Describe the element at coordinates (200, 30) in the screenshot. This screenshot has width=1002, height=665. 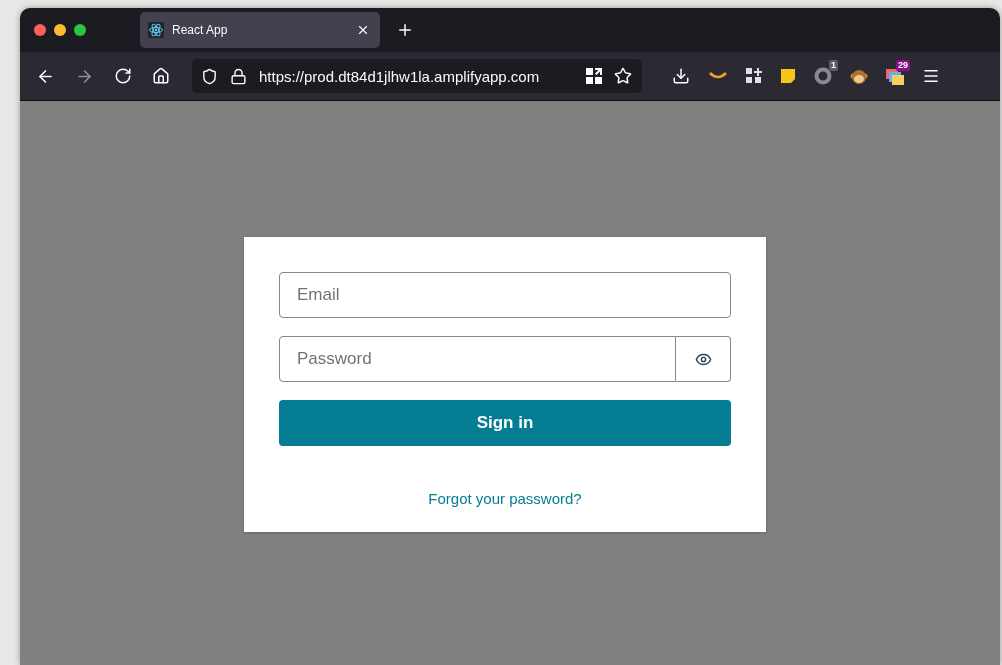
I see `tab-title: React App` at that location.